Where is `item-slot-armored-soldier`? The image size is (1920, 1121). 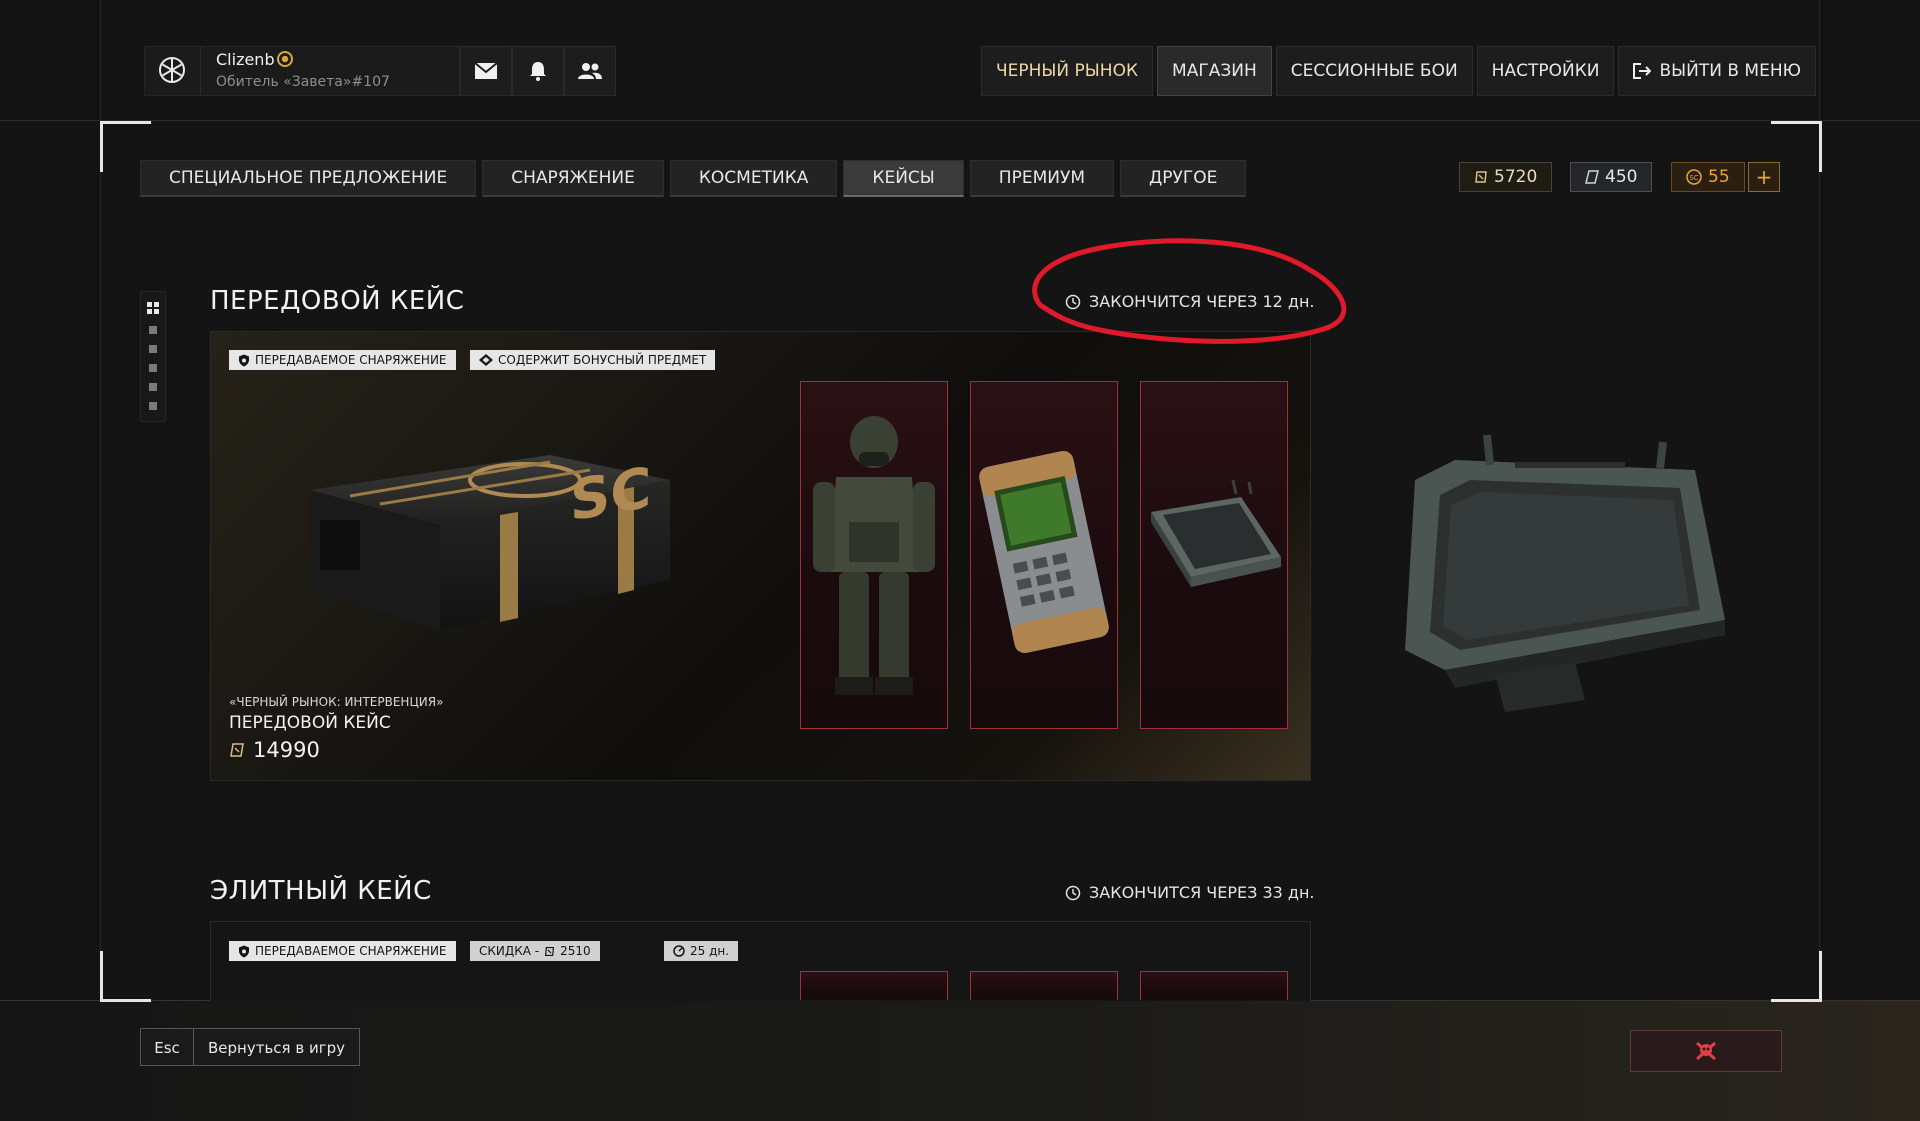 item-slot-armored-soldier is located at coordinates (874, 555).